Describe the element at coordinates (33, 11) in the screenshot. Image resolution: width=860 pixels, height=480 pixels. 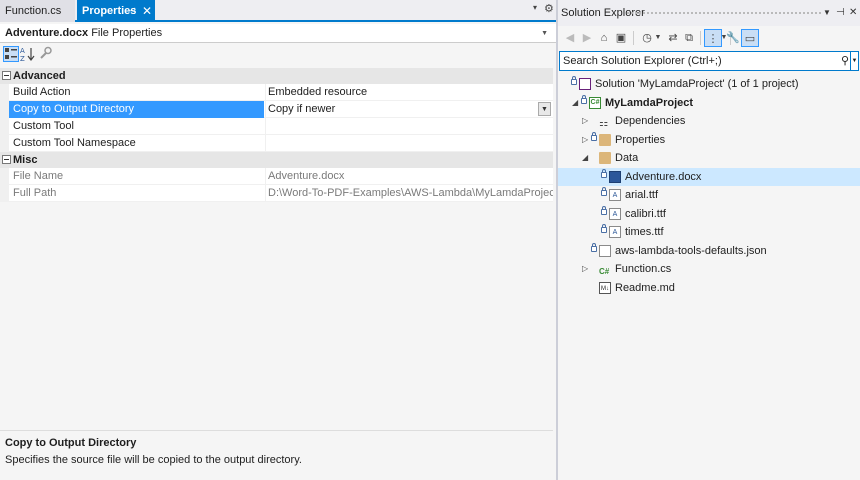
I see `tab-label: Function.cs` at that location.